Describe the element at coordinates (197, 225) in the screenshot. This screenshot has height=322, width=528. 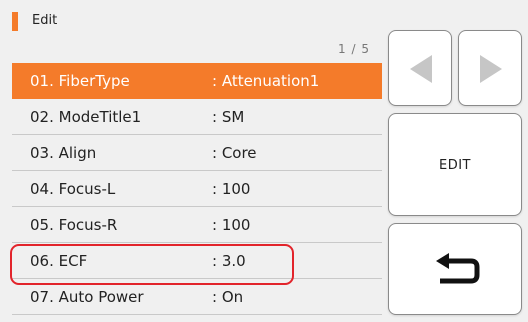
I see `list-item-focus-r: 05. Focus-R : 100` at that location.